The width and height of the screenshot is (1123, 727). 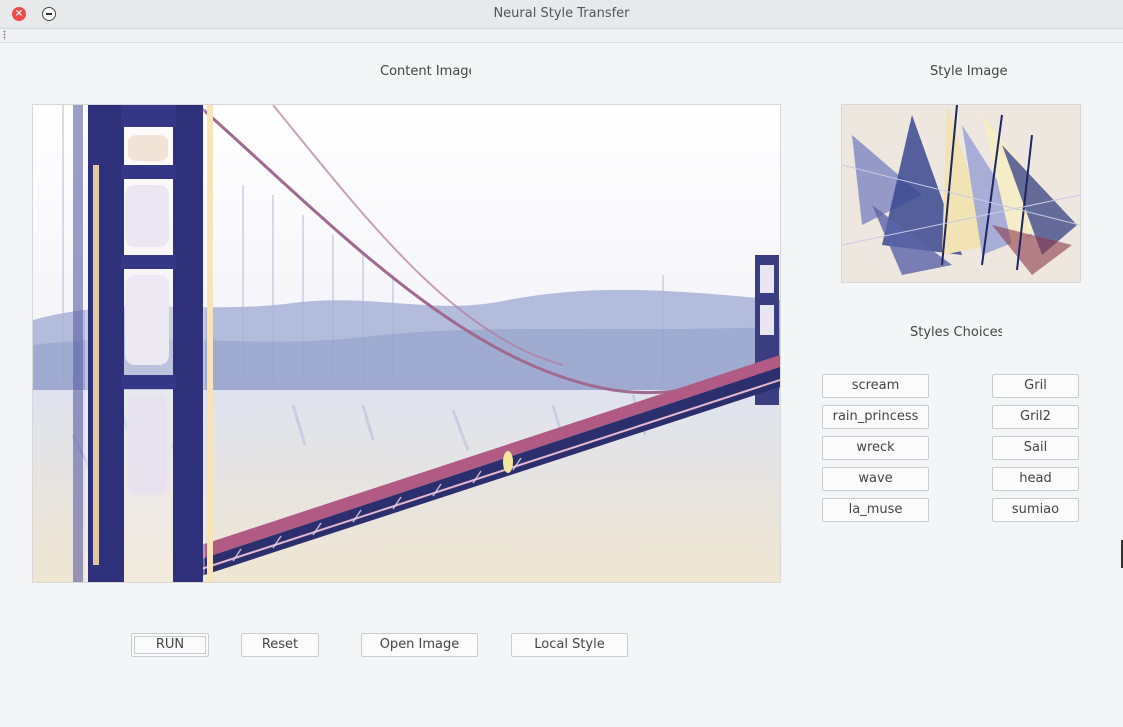 I want to click on style-button-rain-princess: rain_princess, so click(x=875, y=417).